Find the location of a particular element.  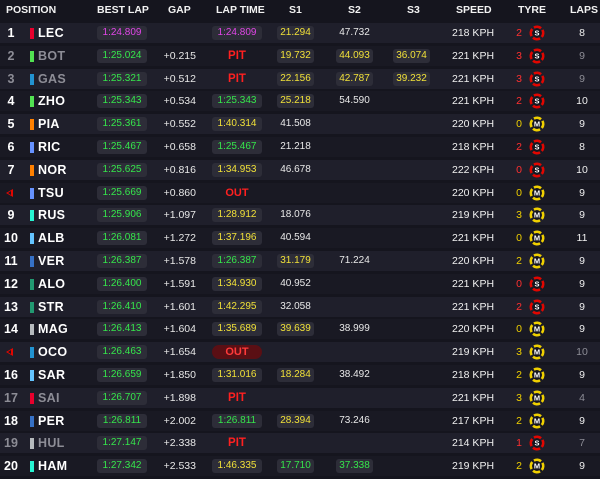

driver-code: ALB is located at coordinates (51, 238).